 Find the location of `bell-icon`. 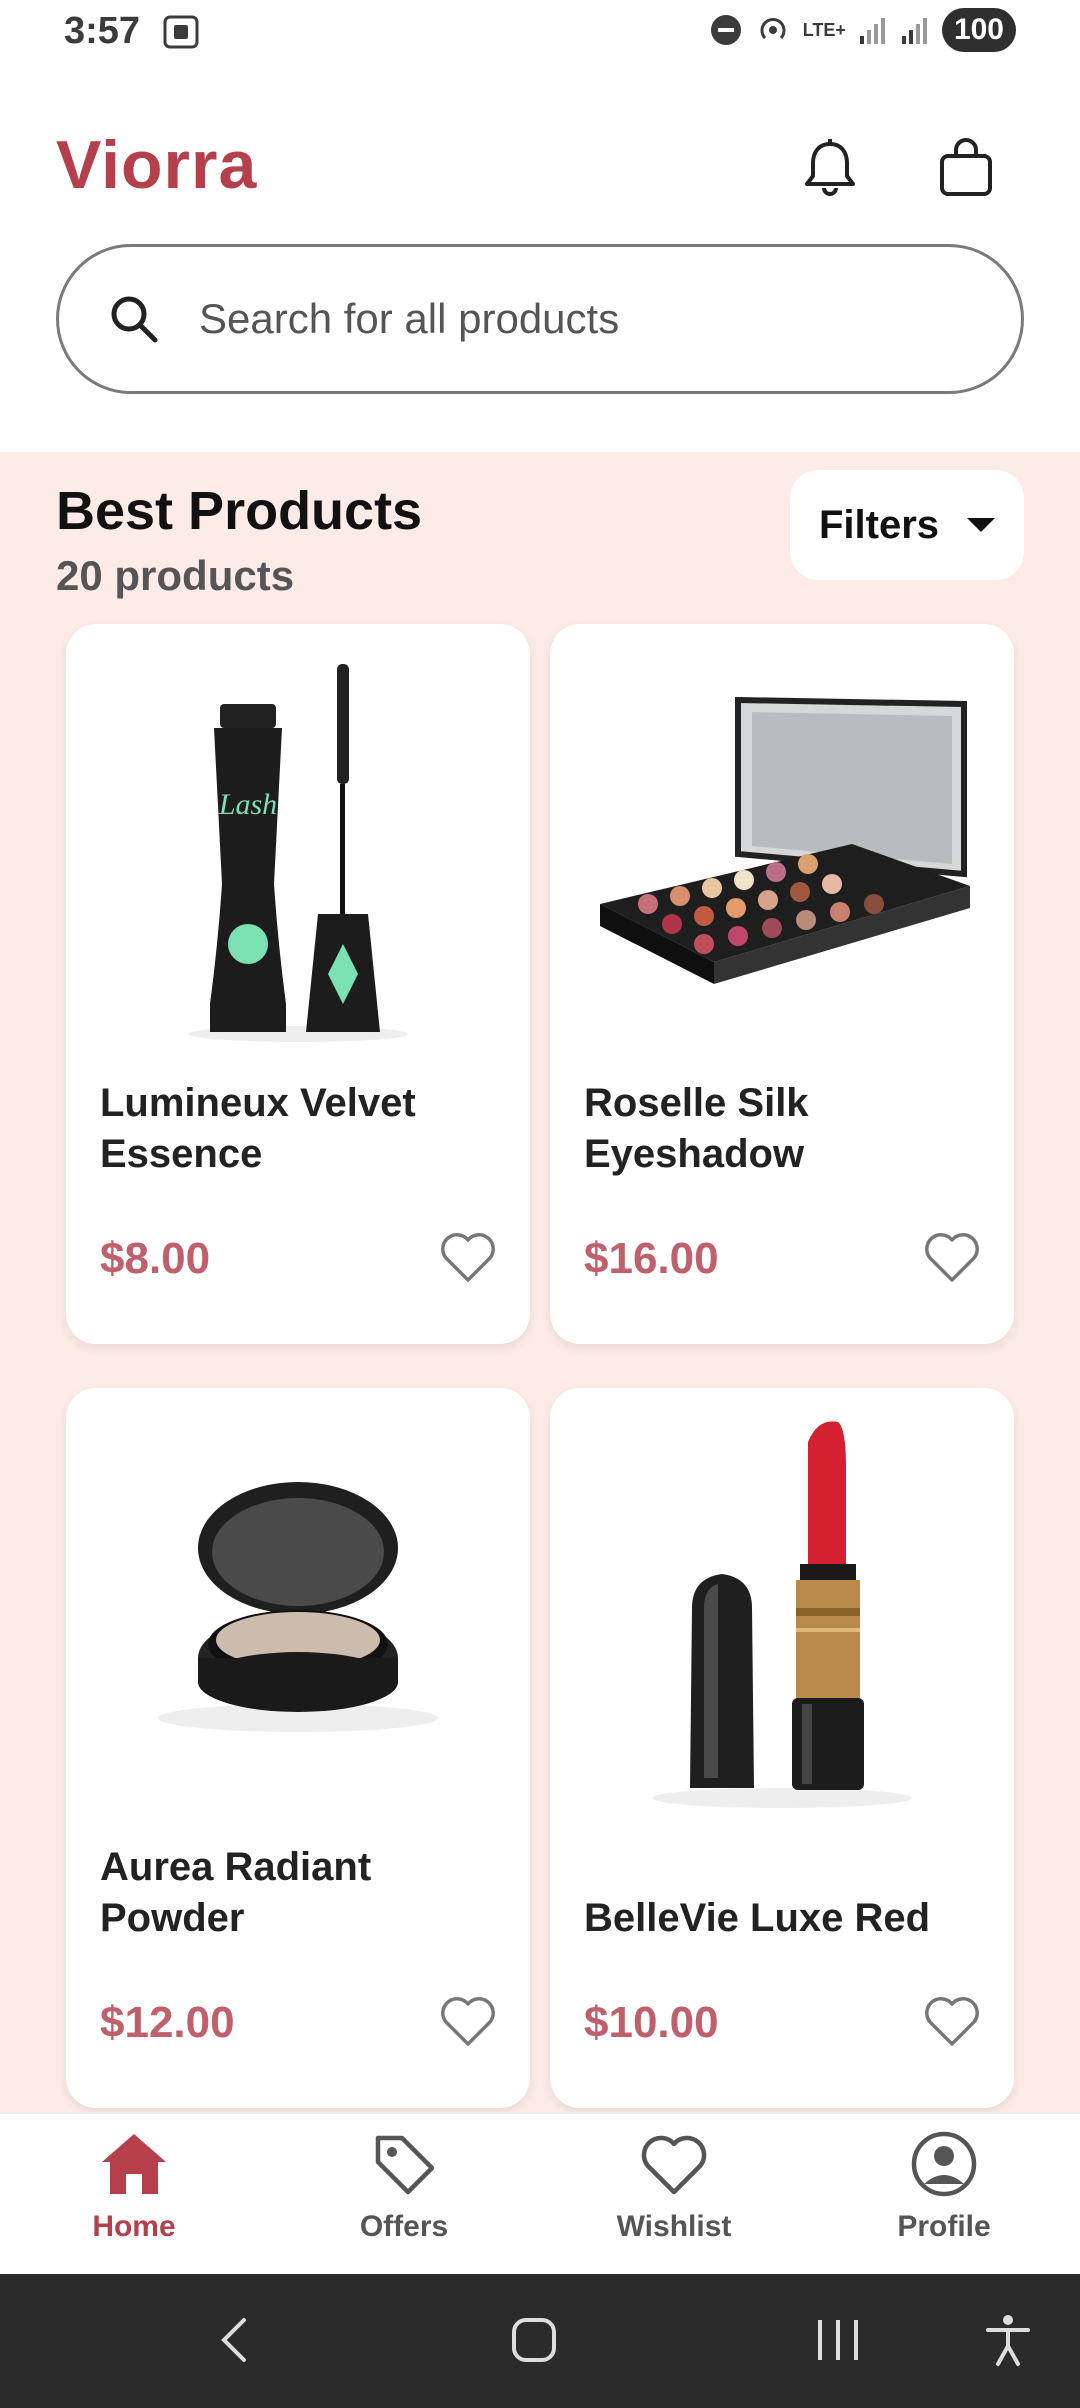

bell-icon is located at coordinates (830, 168).